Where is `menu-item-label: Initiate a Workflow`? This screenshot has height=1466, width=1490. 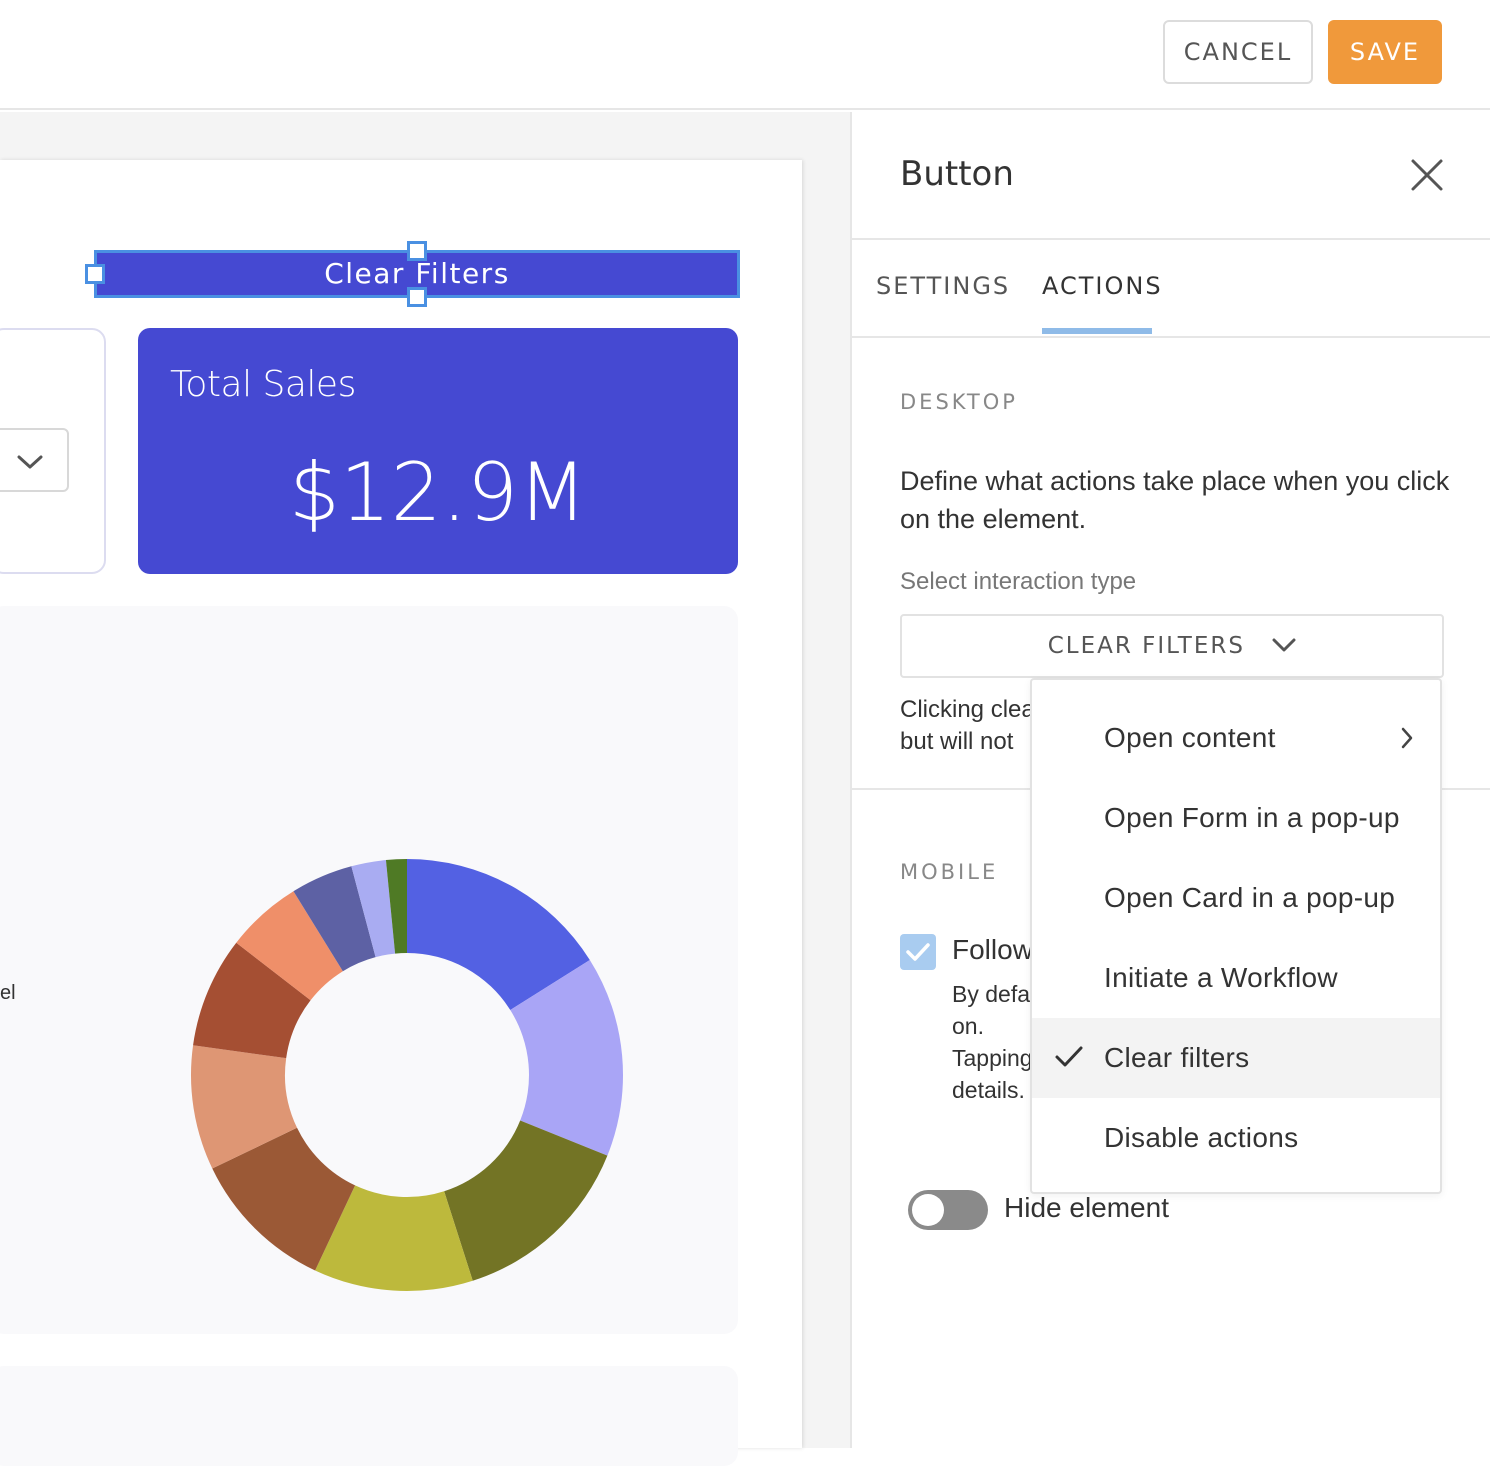 menu-item-label: Initiate a Workflow is located at coordinates (1221, 977).